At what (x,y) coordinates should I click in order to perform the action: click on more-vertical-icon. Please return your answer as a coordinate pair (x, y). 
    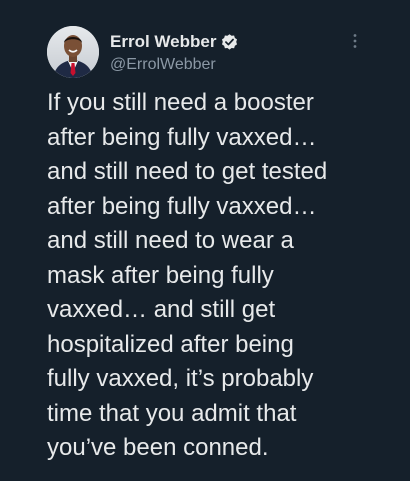
    Looking at the image, I should click on (355, 43).